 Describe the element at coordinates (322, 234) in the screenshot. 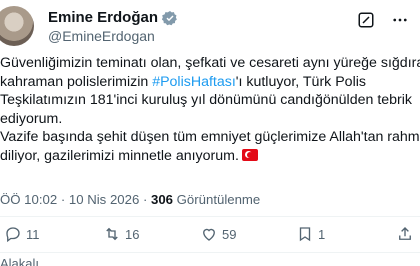

I see `bookmark-count: 1` at that location.